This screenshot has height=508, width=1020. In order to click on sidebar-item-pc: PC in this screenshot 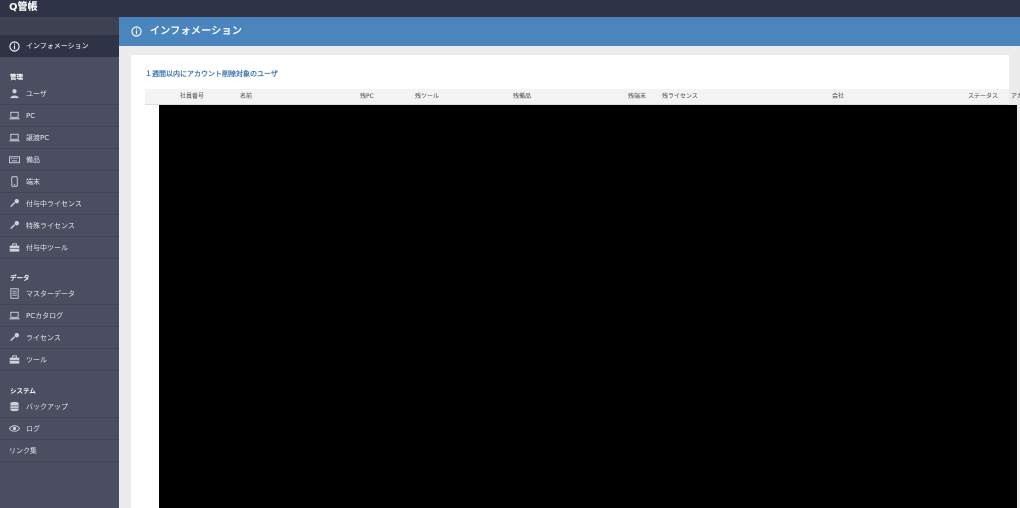, I will do `click(59, 116)`.